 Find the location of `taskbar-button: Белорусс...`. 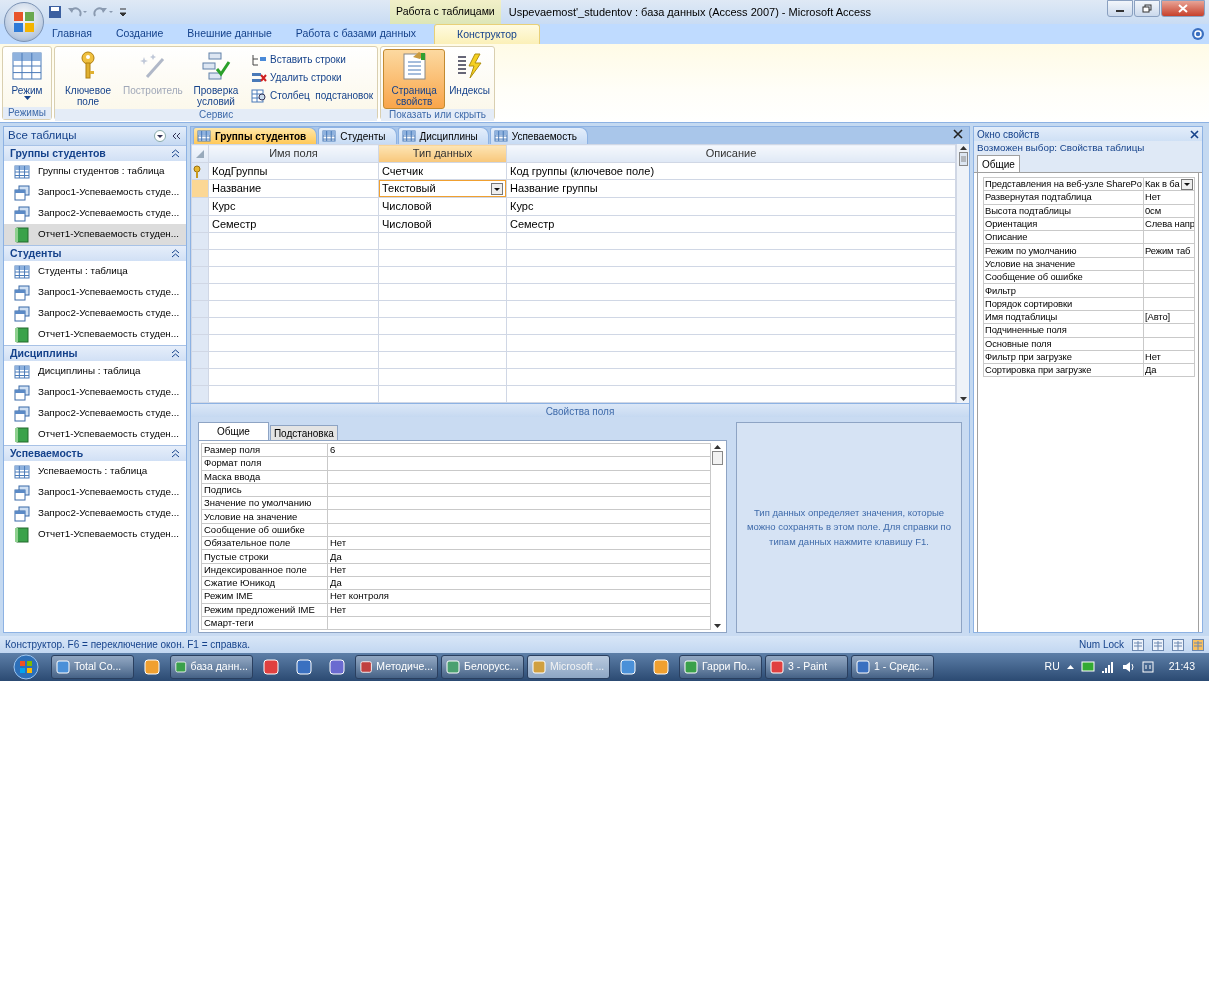

taskbar-button: Белорусс... is located at coordinates (482, 667).